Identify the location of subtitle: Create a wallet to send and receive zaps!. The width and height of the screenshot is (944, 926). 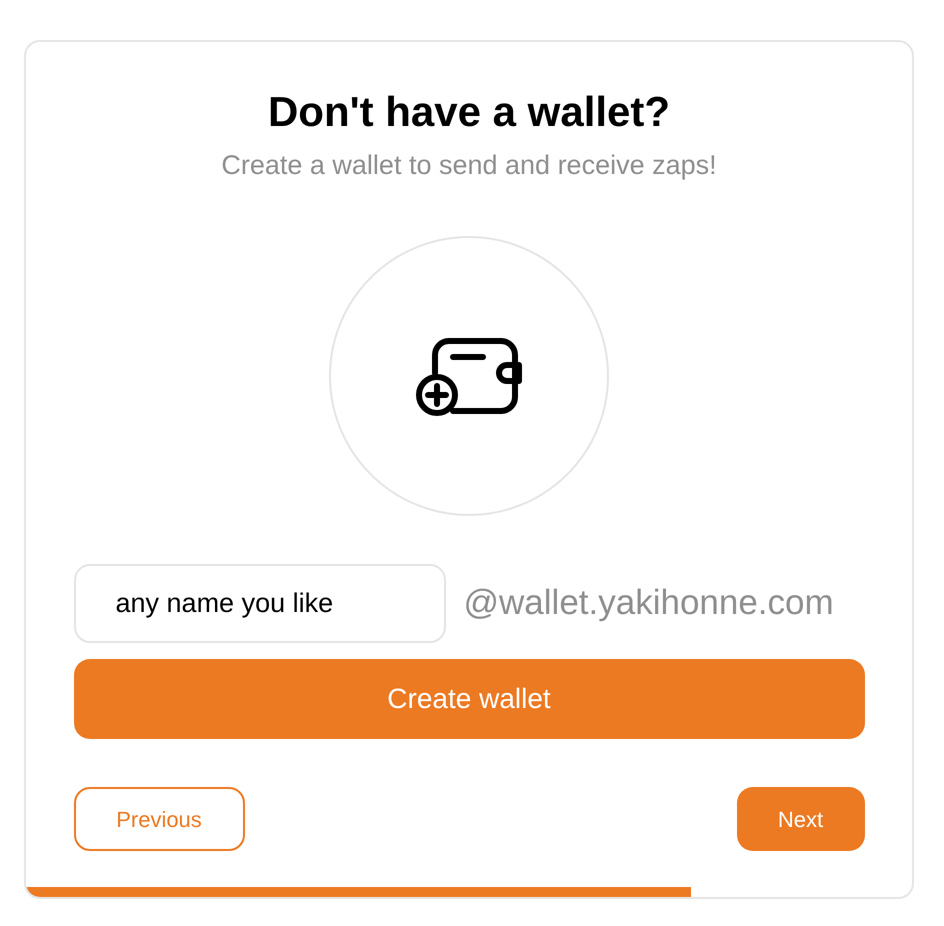
(469, 165).